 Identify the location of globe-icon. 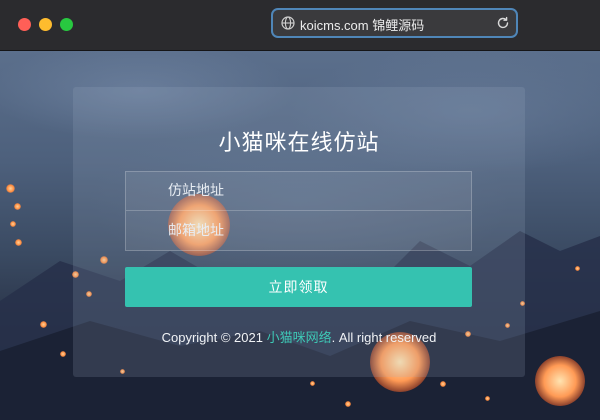
(288, 23).